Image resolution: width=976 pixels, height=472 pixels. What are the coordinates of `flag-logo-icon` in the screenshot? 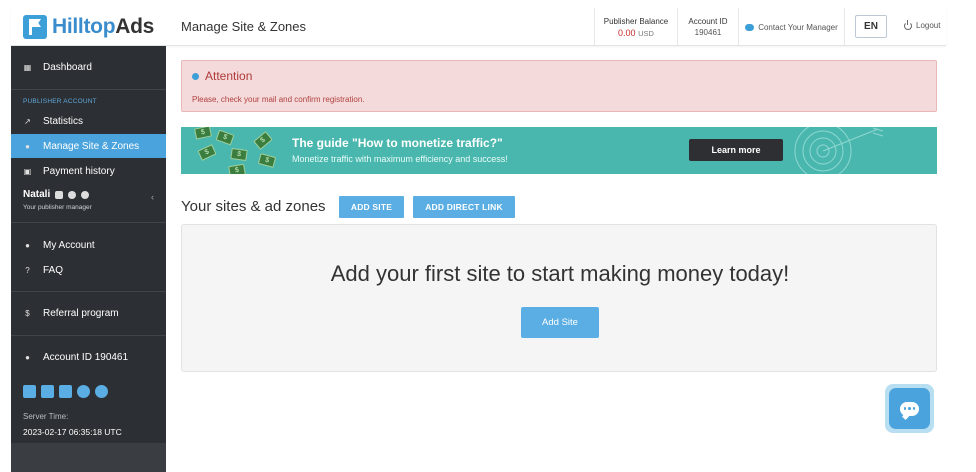 It's located at (35, 27).